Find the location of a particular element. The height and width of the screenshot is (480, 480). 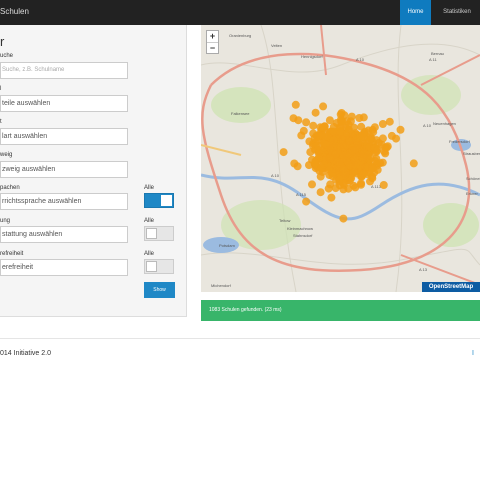

map-label: Falkensee is located at coordinates (240, 113).